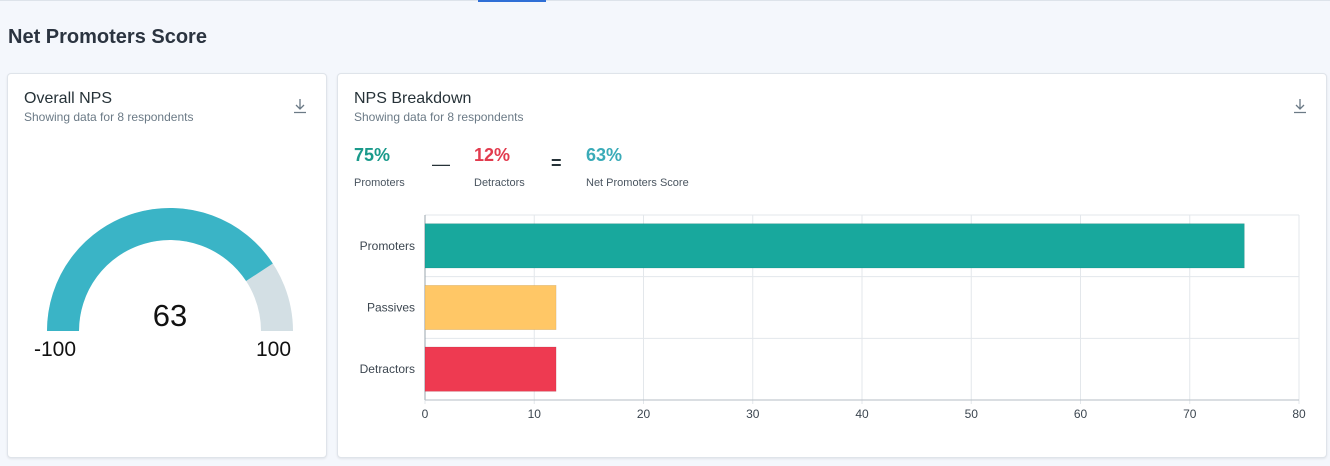  Describe the element at coordinates (1299, 414) in the screenshot. I see `x-tick-label: 80` at that location.